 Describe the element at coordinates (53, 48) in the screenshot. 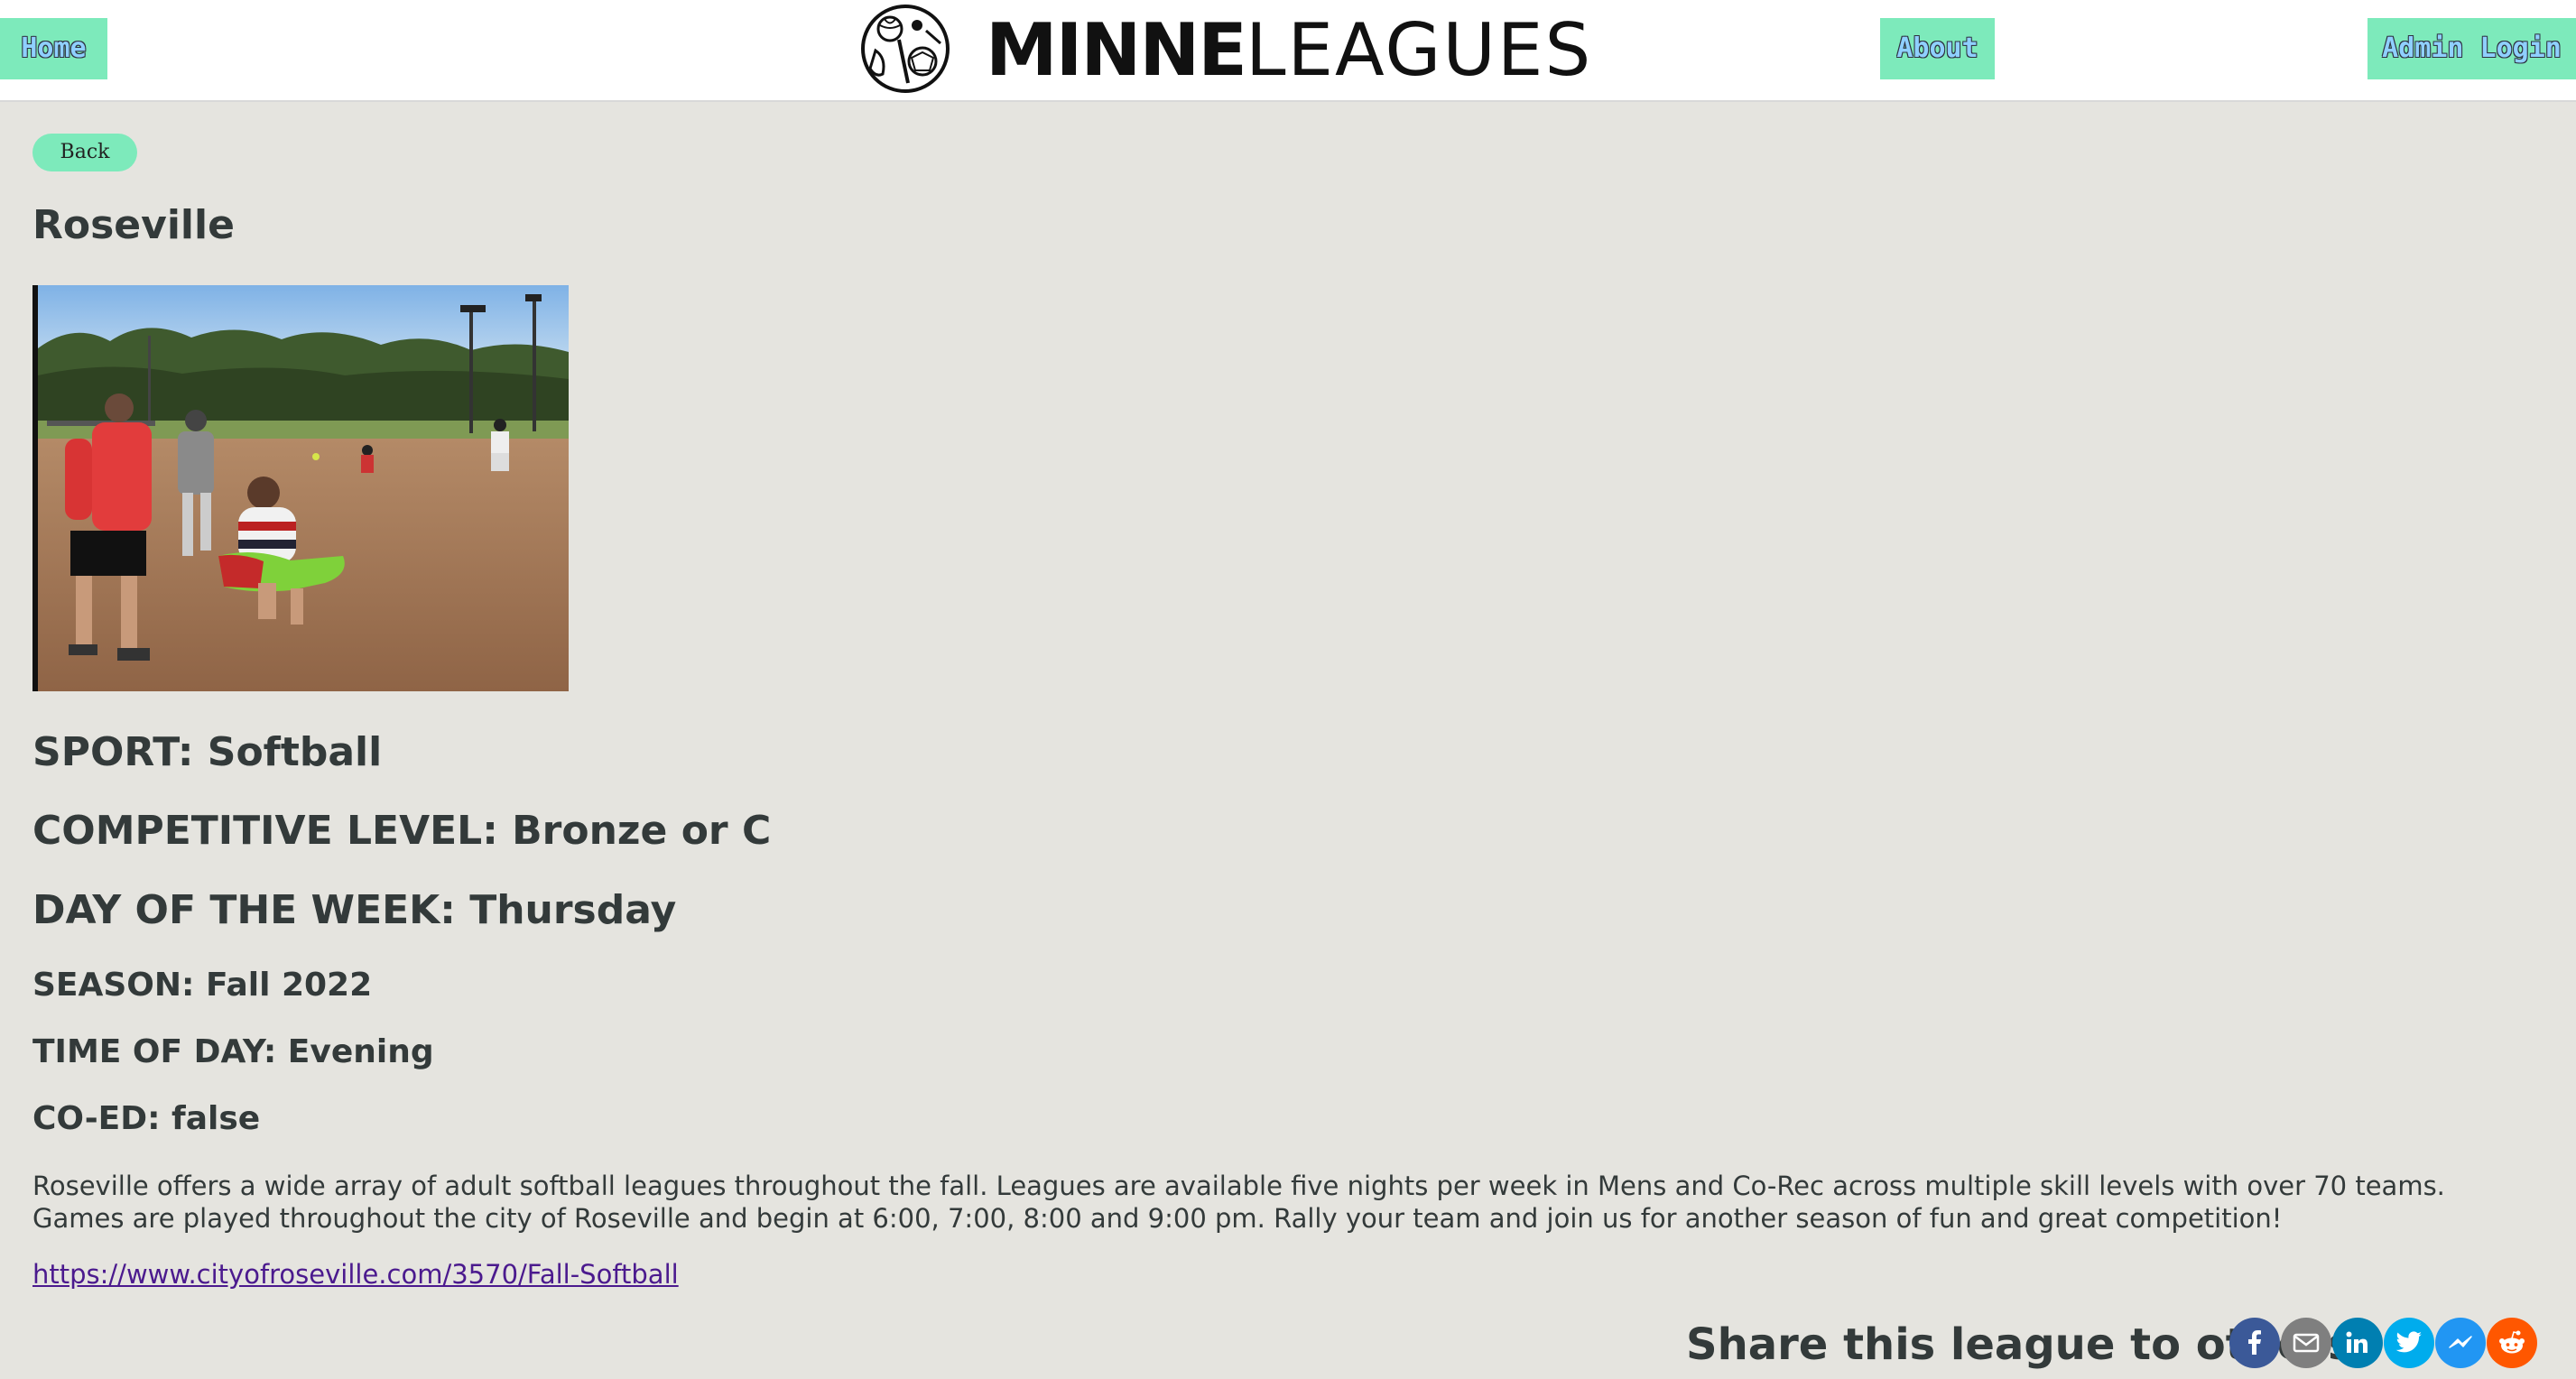

I see `home-button: Home` at that location.